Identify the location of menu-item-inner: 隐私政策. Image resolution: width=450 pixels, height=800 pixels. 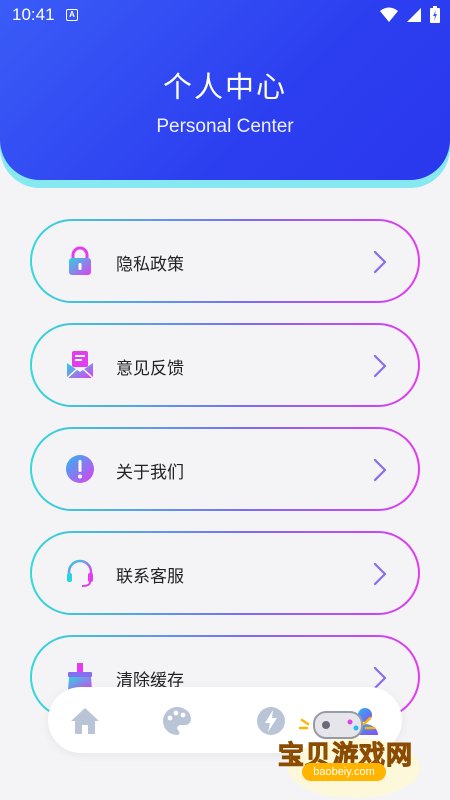
(225, 261).